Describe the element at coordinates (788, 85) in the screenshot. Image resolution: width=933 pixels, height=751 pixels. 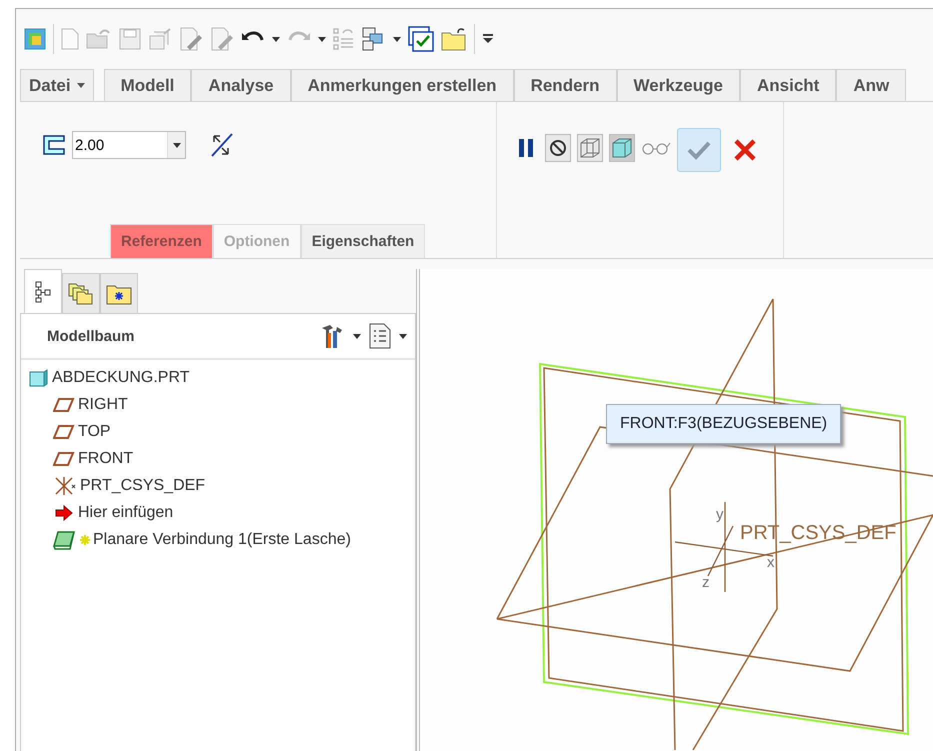
I see `ribbon-tab: Ansicht` at that location.